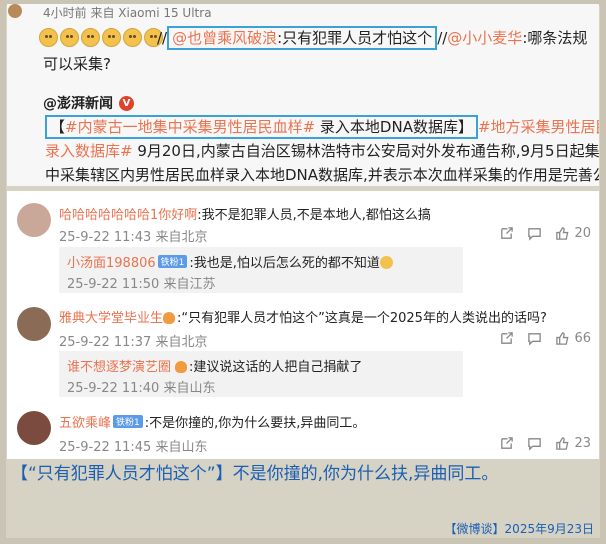 The image size is (606, 544). Describe the element at coordinates (572, 338) in the screenshot. I see `like-button: 66` at that location.